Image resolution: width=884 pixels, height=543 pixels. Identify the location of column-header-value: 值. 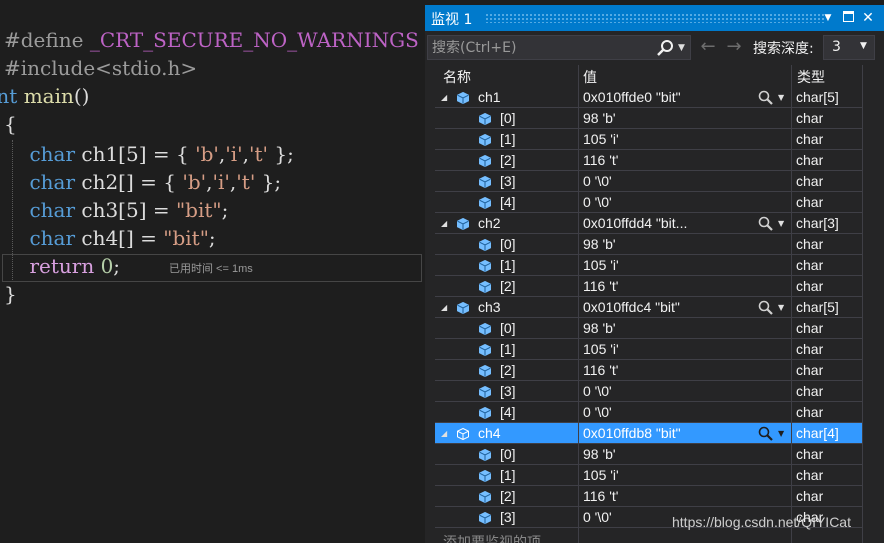
(590, 77).